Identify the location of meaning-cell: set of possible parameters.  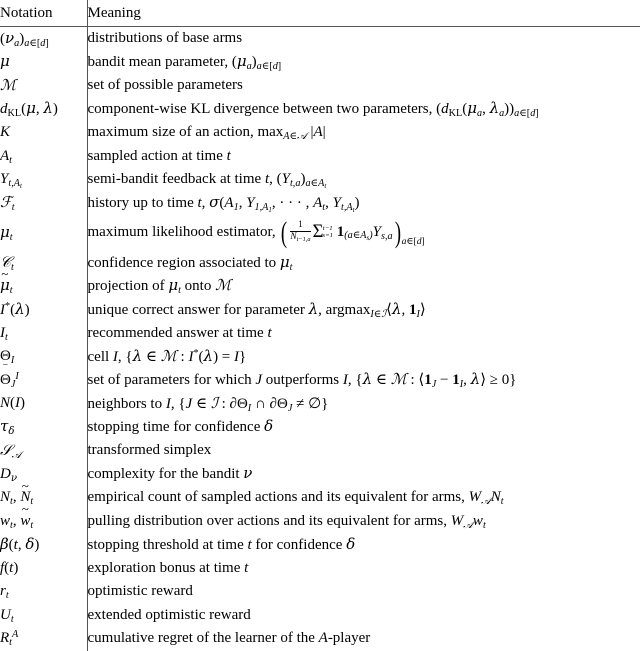
(165, 85).